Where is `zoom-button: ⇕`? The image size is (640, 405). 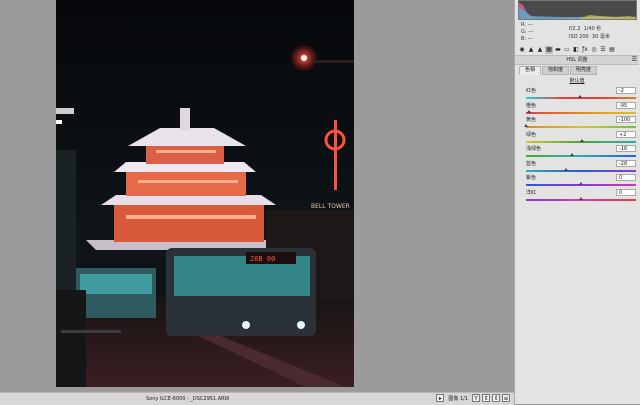 zoom-button: ⇕ is located at coordinates (486, 398).